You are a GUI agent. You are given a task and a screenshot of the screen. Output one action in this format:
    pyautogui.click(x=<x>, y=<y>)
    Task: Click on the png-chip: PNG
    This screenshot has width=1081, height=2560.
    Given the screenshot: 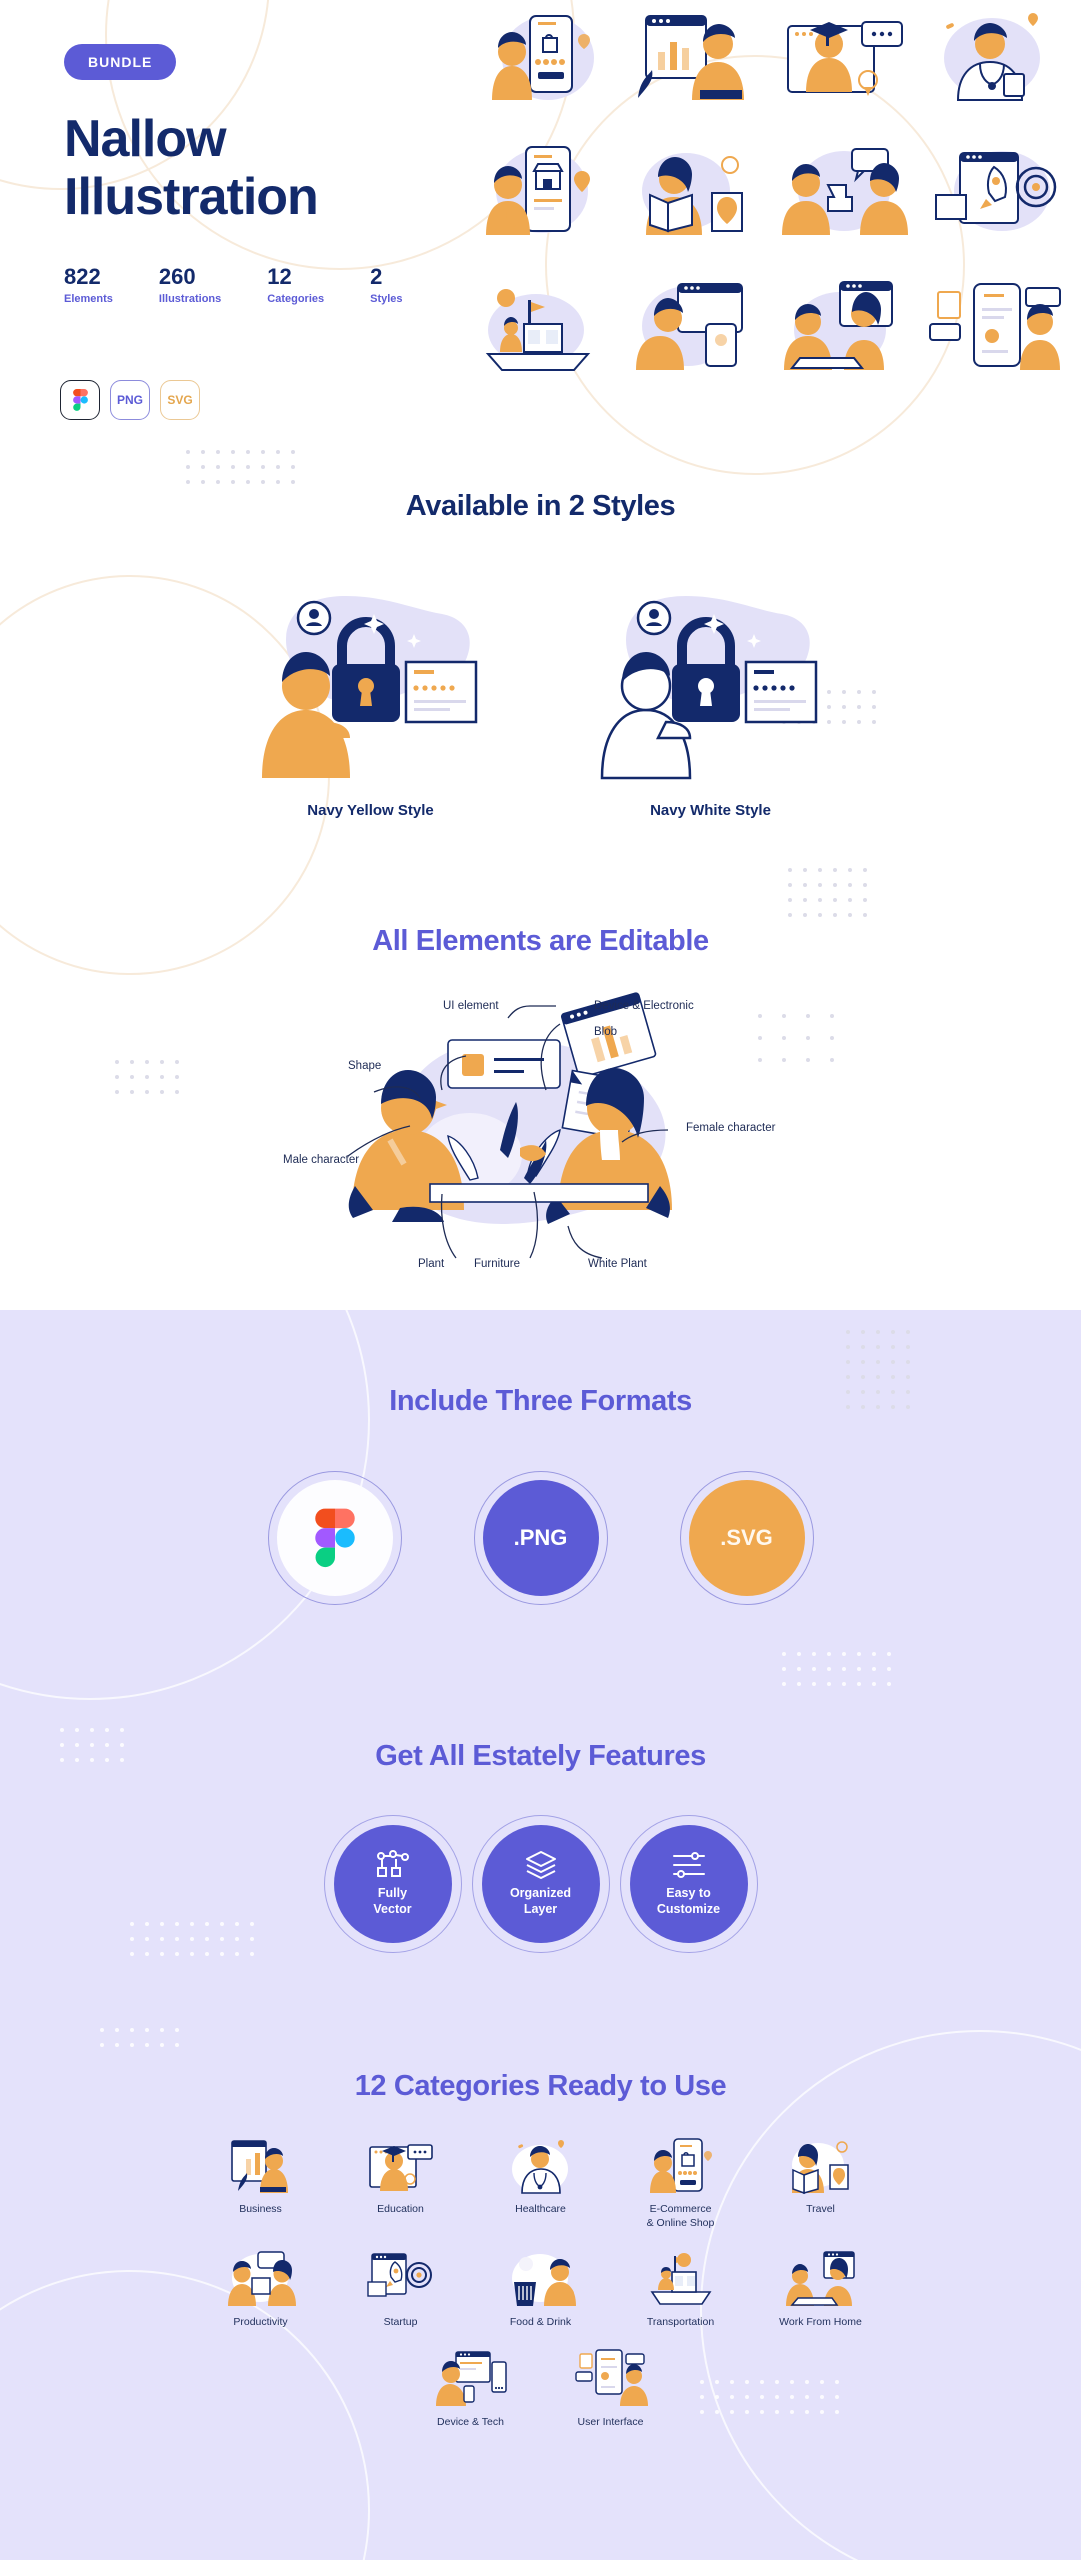 What is the action you would take?
    pyautogui.click(x=130, y=400)
    